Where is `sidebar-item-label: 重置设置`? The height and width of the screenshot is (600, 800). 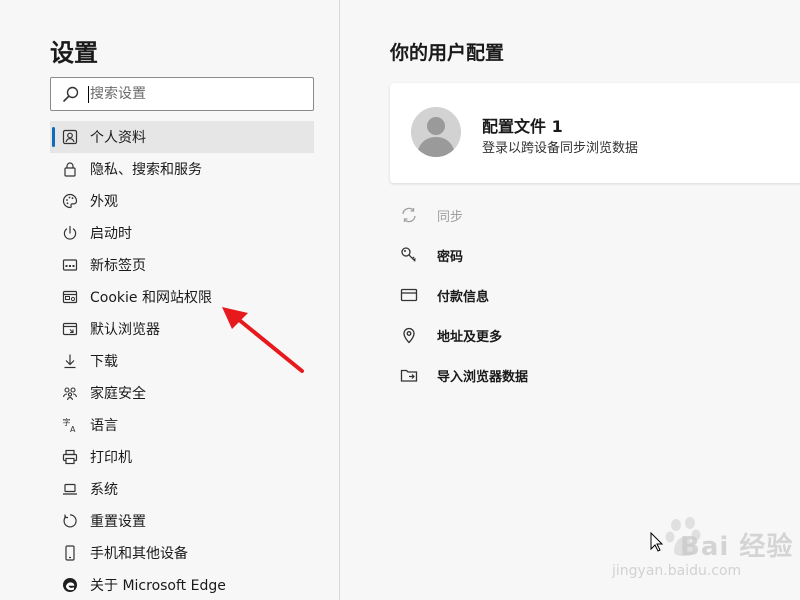
sidebar-item-label: 重置设置 is located at coordinates (118, 522).